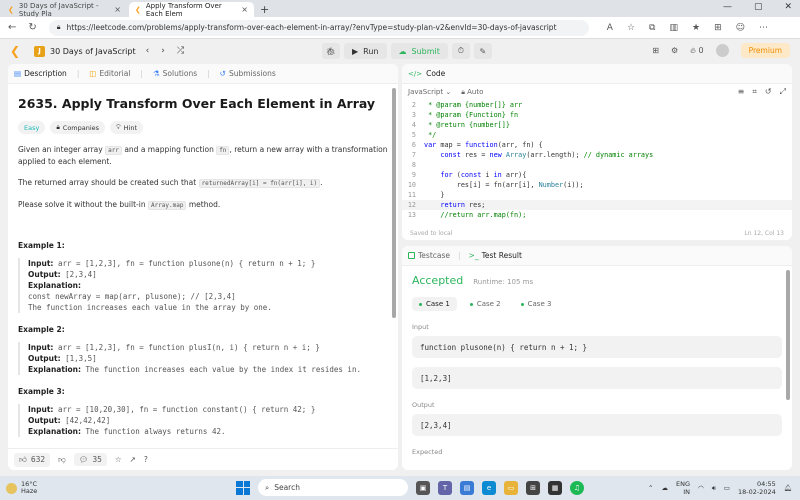 This screenshot has width=800, height=500. I want to click on description-footer: 👍︎ 632 👎︎ 💬︎ 35 ☆ ↗ ?, so click(203, 459).